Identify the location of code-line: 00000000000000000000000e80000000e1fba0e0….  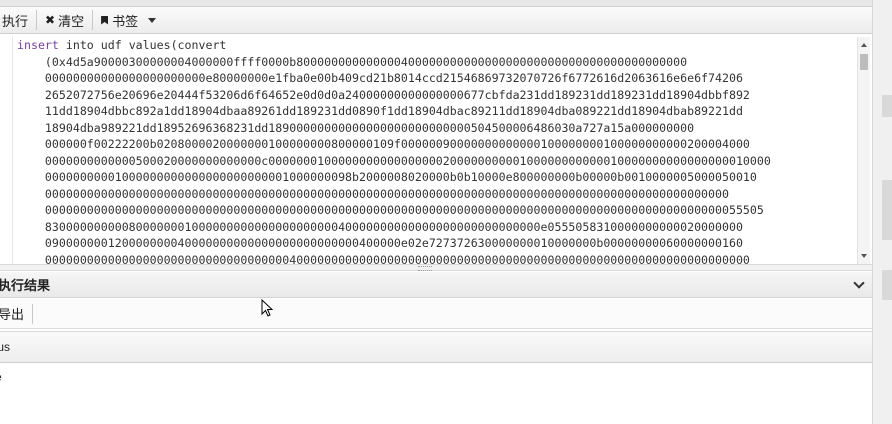
(437, 78).